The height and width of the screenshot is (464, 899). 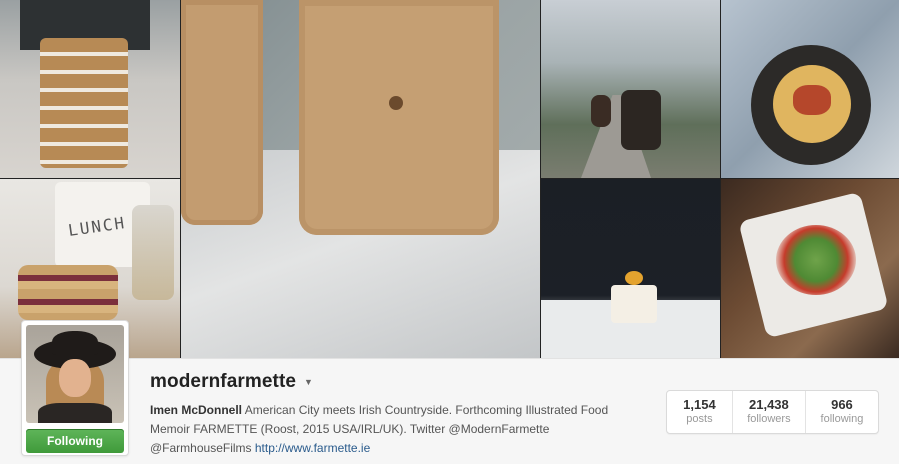 I want to click on cookie-right, so click(x=399, y=117).